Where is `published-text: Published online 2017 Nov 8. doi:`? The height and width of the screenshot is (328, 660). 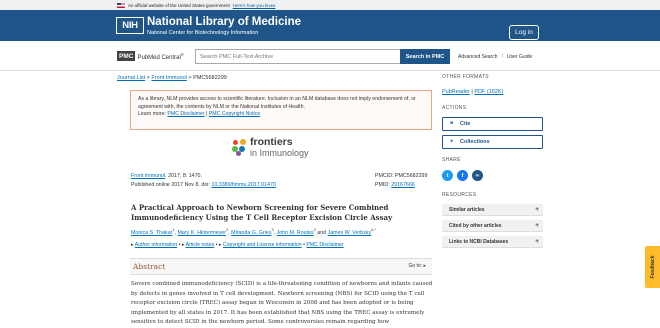 published-text: Published online 2017 Nov 8. doi: is located at coordinates (171, 185).